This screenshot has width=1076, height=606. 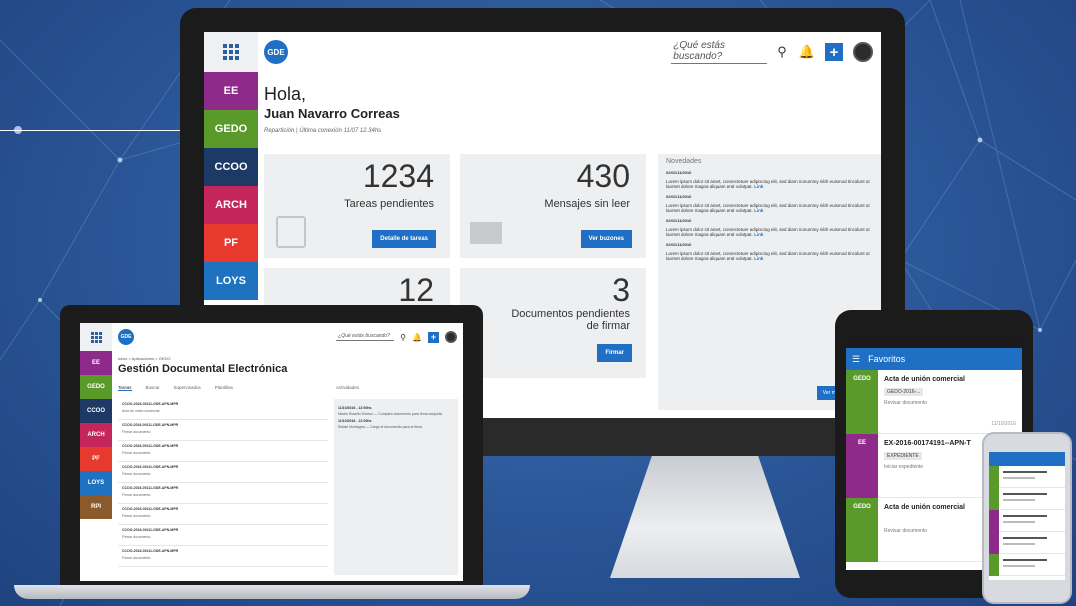 What do you see at coordinates (903, 456) in the screenshot?
I see `item-chip: EXPEDIENTE` at bounding box center [903, 456].